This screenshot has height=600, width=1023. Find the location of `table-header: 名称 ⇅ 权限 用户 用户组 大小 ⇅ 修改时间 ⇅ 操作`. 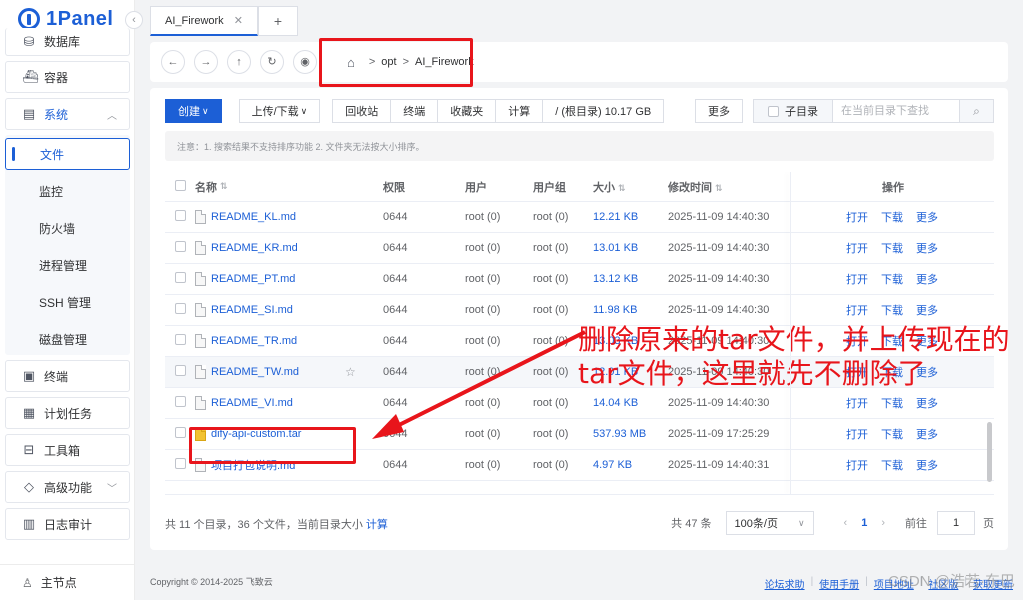

table-header: 名称 ⇅ 权限 用户 用户组 大小 ⇅ 修改时间 ⇅ 操作 is located at coordinates (579, 187).